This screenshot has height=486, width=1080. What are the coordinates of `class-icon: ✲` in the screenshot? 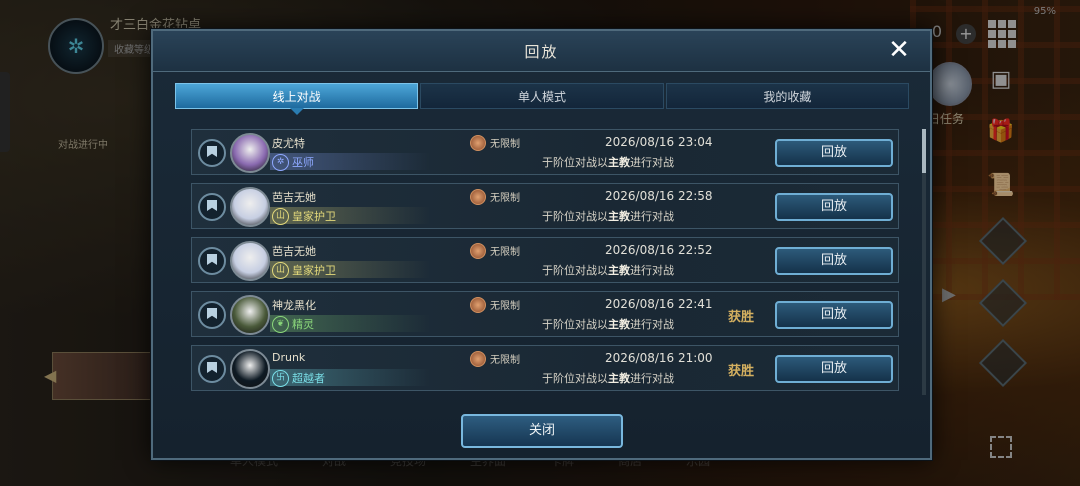 It's located at (280, 162).